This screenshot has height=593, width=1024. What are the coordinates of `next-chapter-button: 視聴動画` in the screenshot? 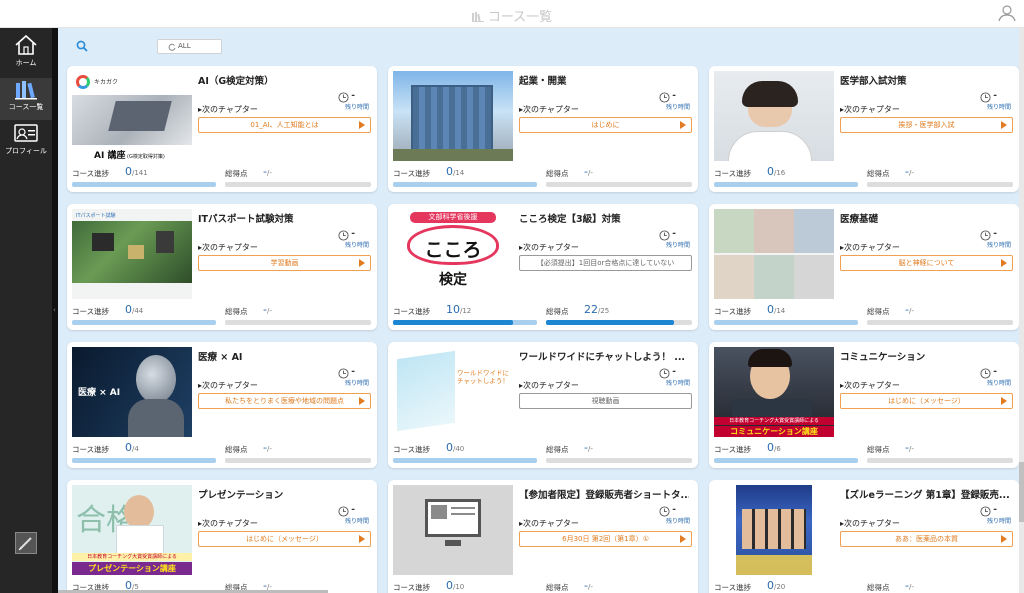 It's located at (605, 401).